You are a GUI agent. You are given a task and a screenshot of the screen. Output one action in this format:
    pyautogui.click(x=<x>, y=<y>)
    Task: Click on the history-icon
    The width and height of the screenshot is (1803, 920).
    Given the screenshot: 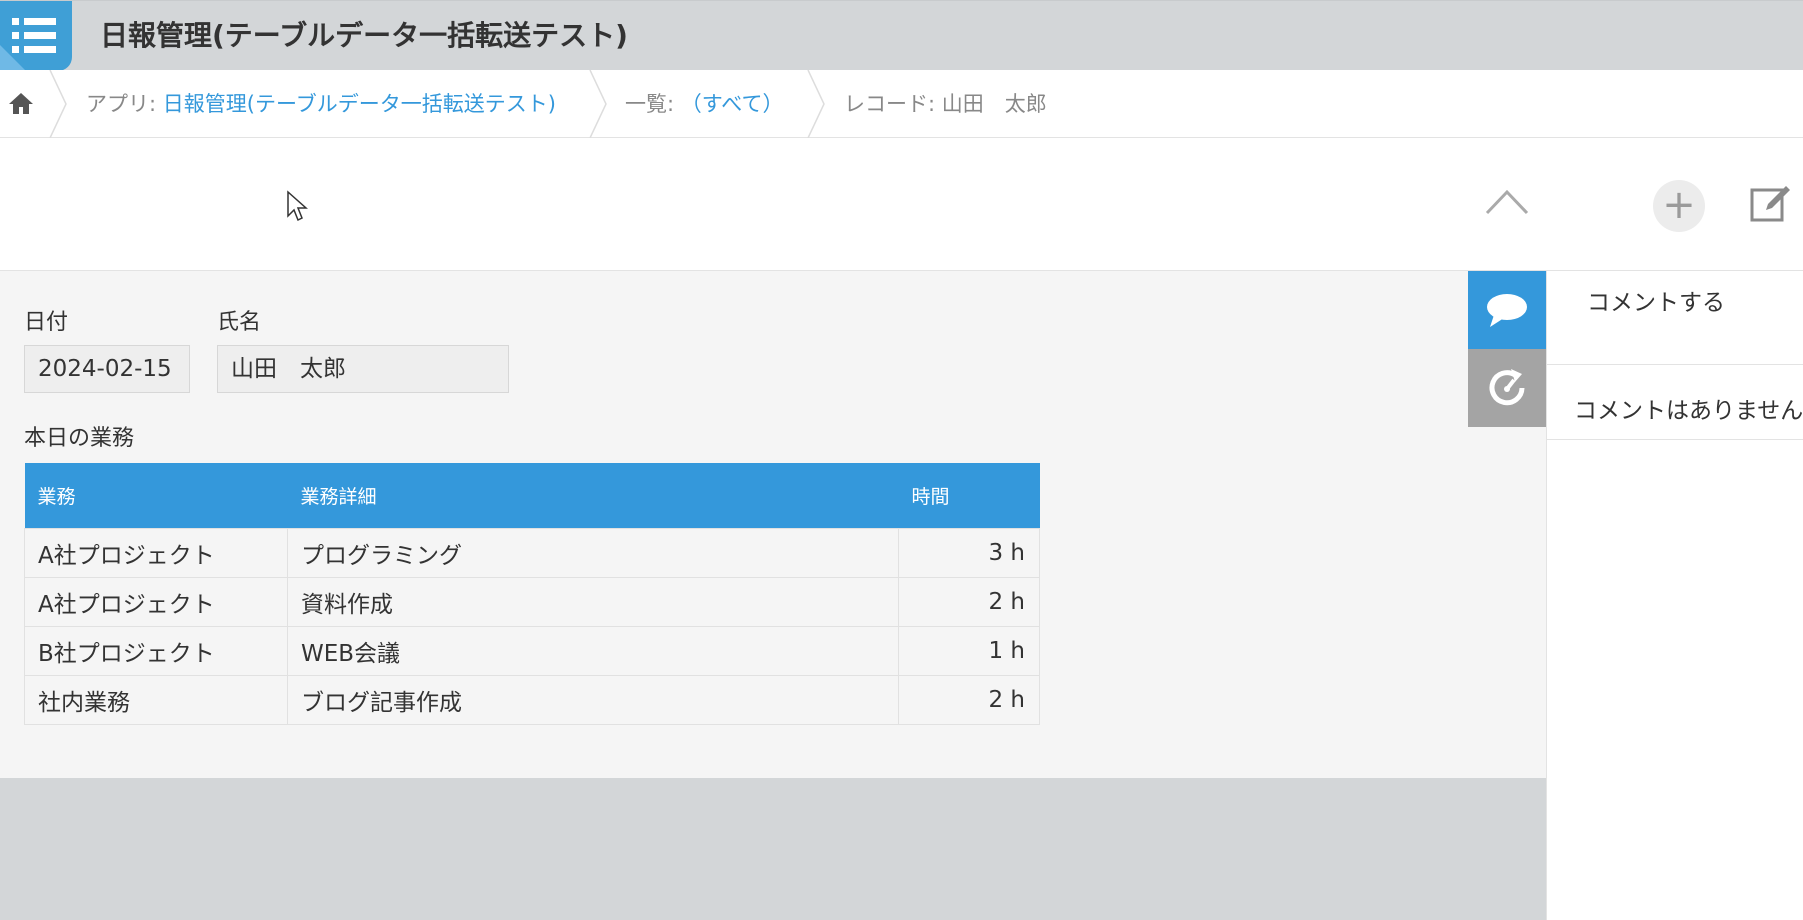 What is the action you would take?
    pyautogui.click(x=1507, y=387)
    